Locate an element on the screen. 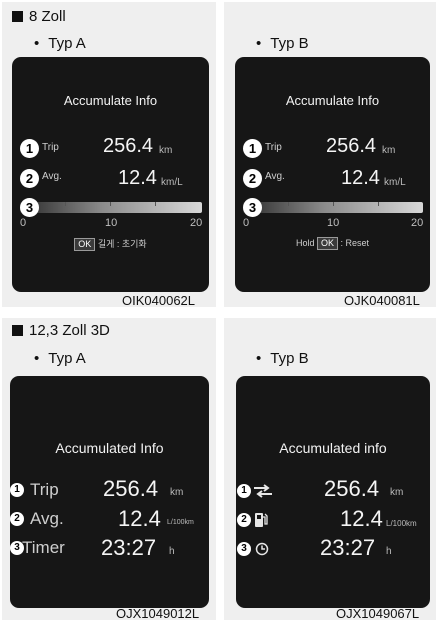 This screenshot has height=622, width=438. ok-hint: OK 길게 : 초기화 is located at coordinates (110, 244).